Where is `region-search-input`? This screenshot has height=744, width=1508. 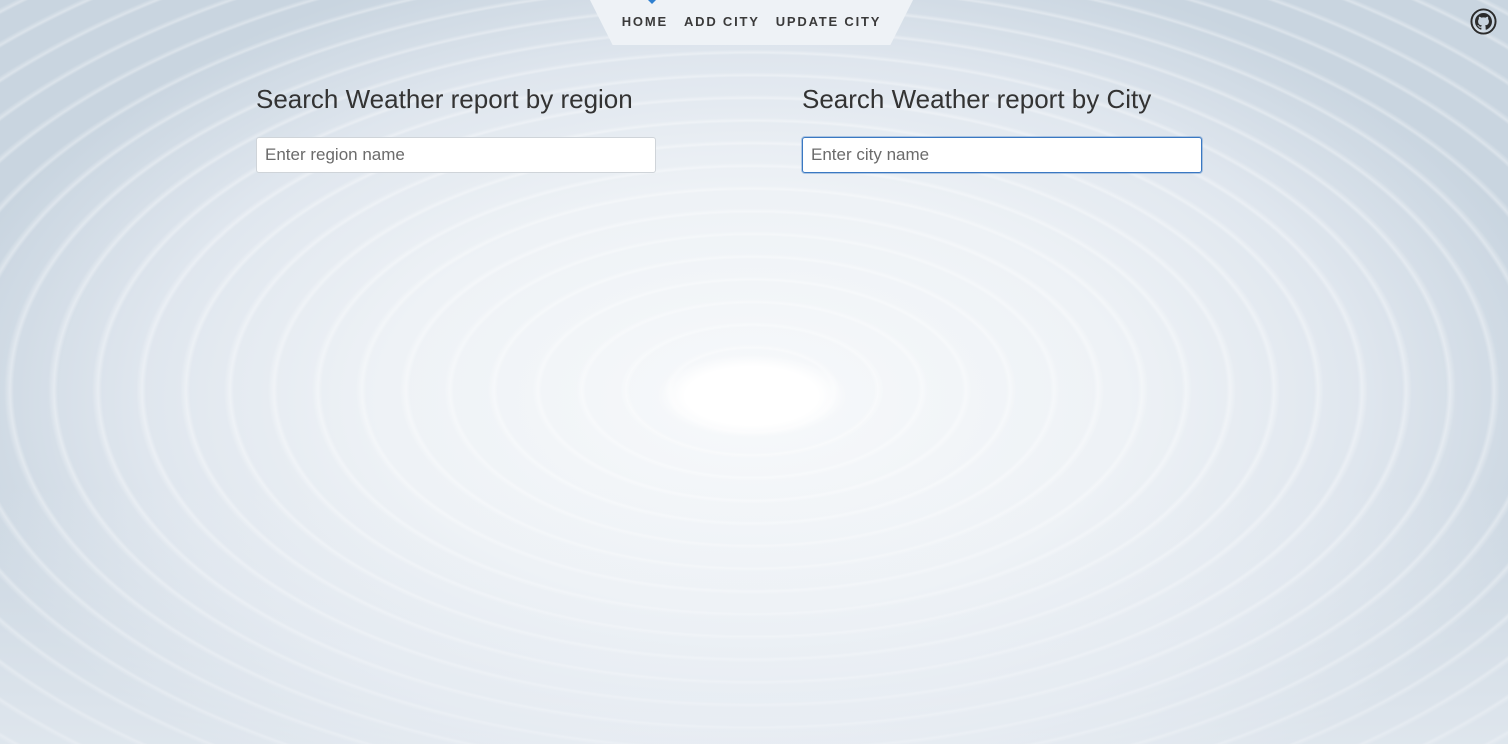 region-search-input is located at coordinates (456, 155).